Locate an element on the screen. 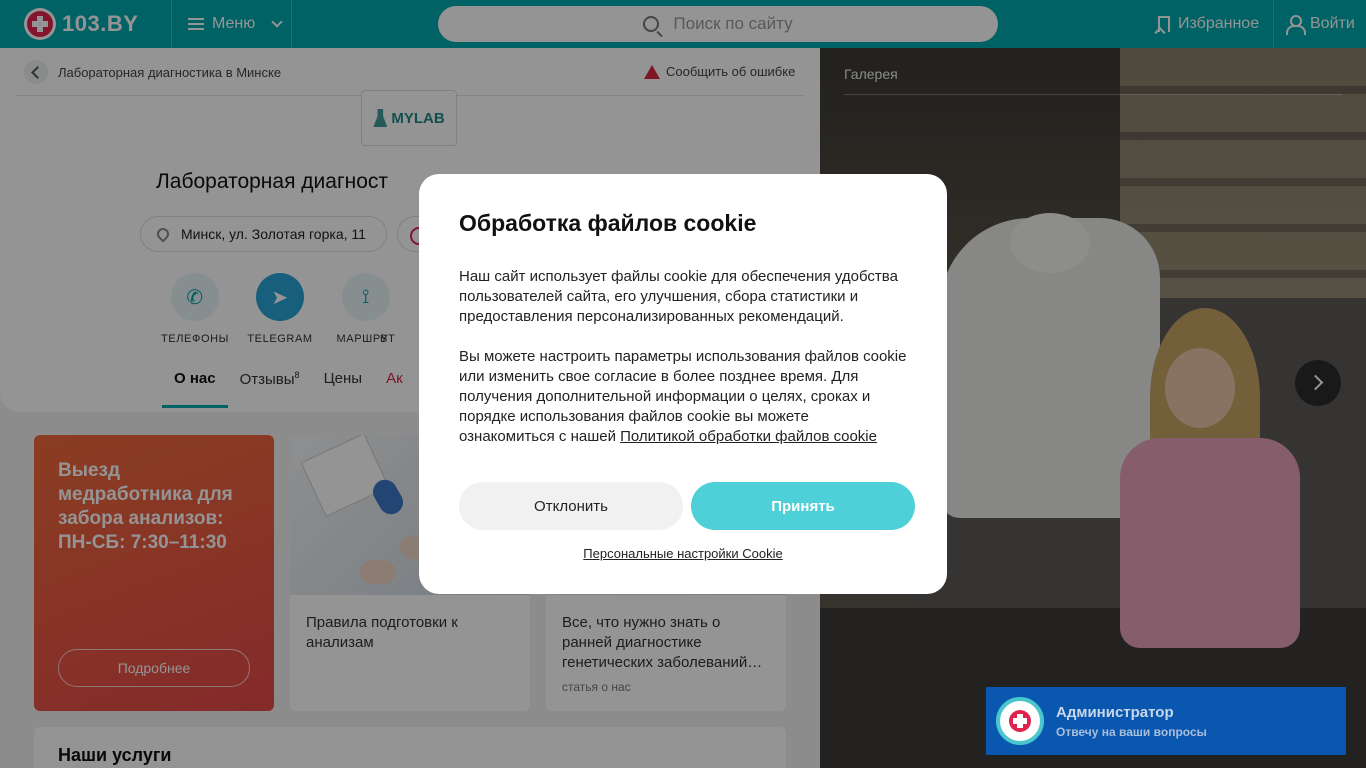 This screenshot has width=1366, height=768. decline-button: Отклонить is located at coordinates (571, 506).